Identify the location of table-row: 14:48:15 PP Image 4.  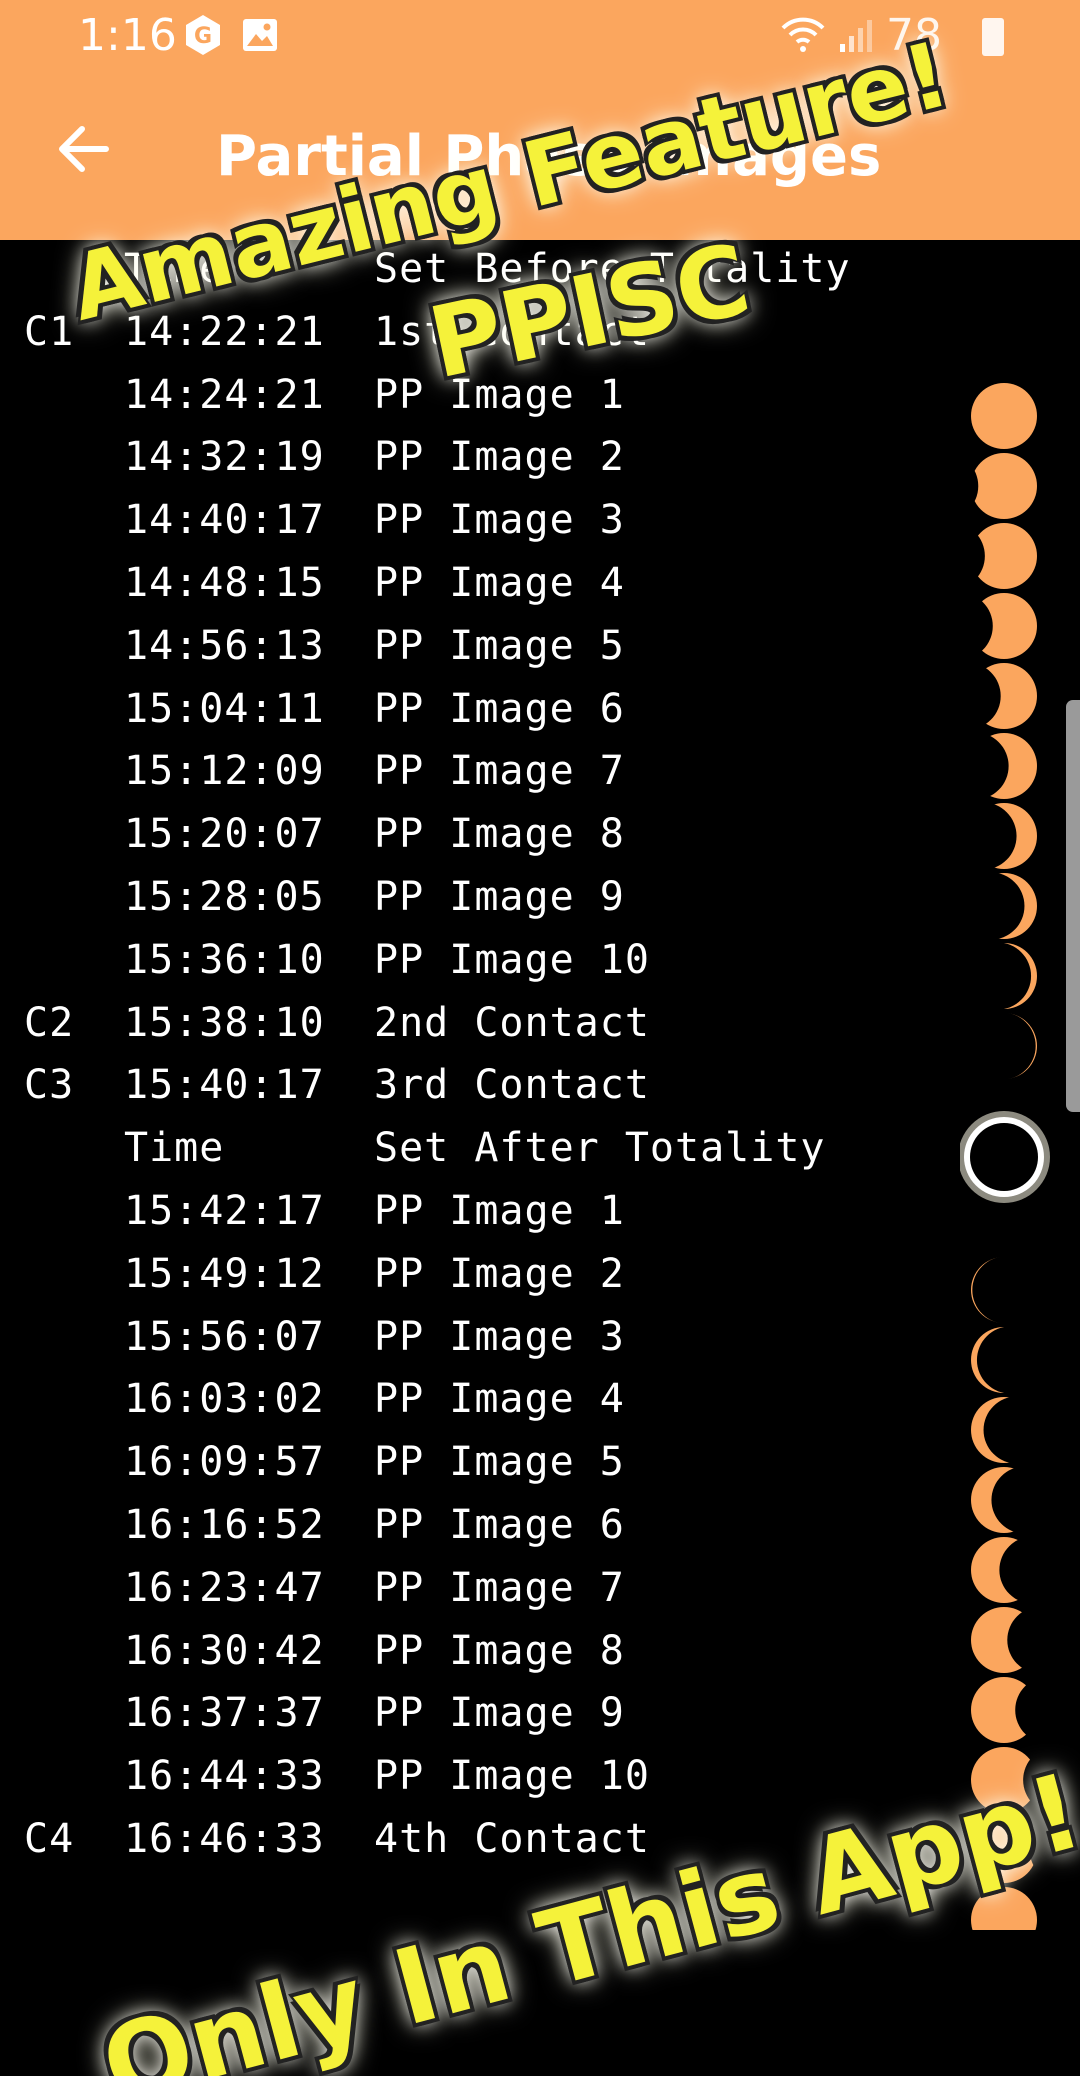
(540, 585).